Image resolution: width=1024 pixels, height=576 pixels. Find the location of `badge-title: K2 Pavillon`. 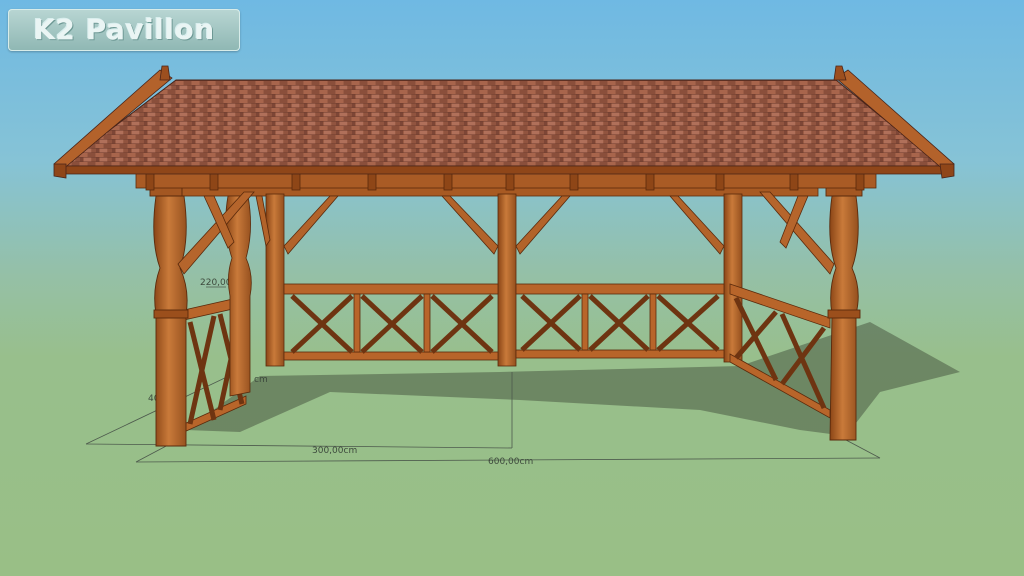

badge-title: K2 Pavillon is located at coordinates (124, 29).